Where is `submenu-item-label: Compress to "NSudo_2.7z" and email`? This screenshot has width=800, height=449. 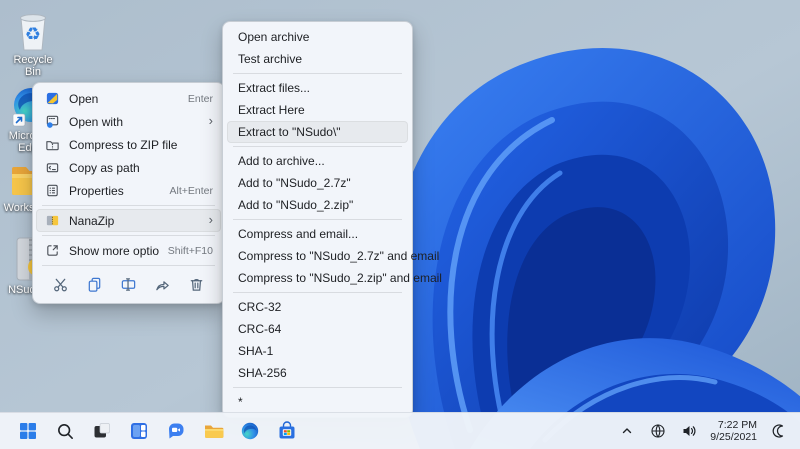
submenu-item-label: Compress to "NSudo_2.7z" and email is located at coordinates (339, 256).